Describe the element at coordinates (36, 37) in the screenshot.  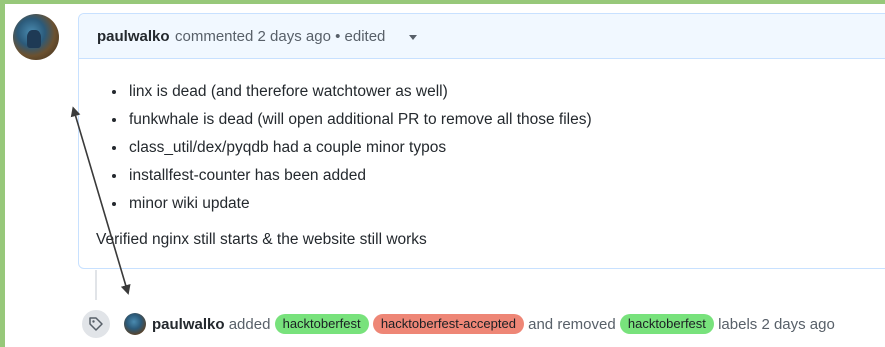
I see `avatar` at that location.